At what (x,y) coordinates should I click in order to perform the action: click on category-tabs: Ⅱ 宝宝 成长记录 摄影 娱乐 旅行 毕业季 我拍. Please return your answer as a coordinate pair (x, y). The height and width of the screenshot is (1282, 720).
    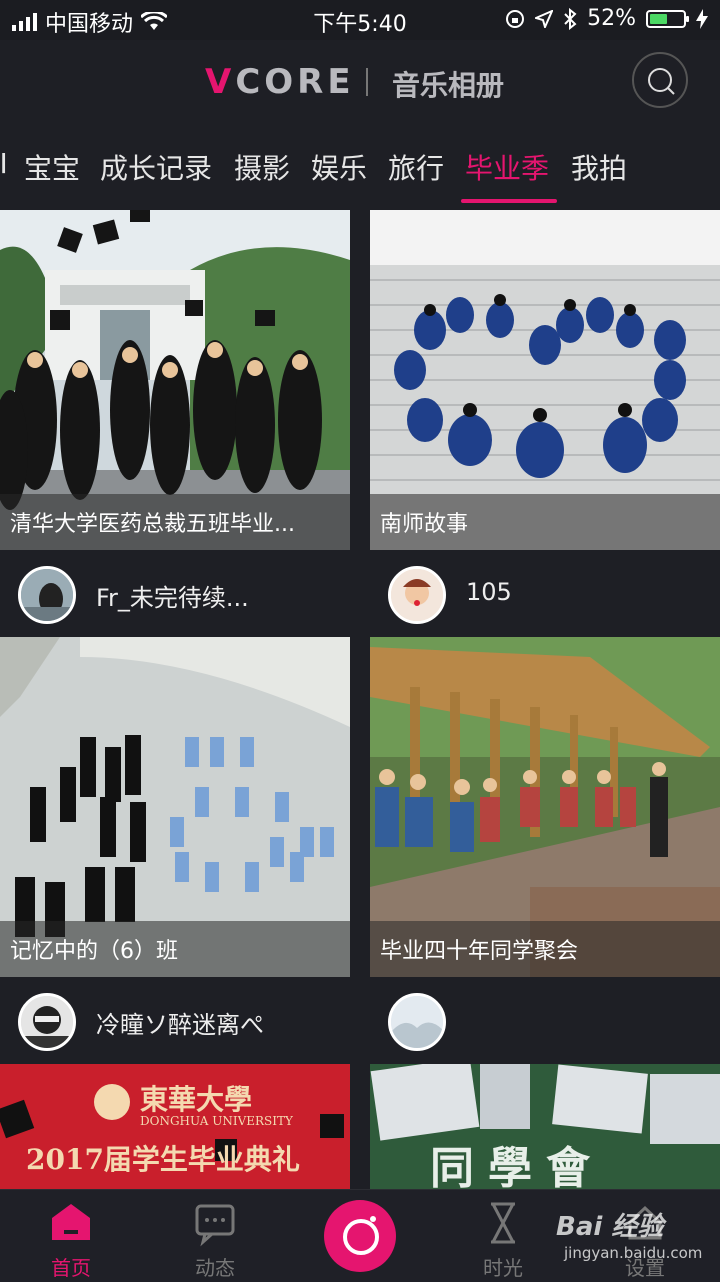
    Looking at the image, I should click on (360, 166).